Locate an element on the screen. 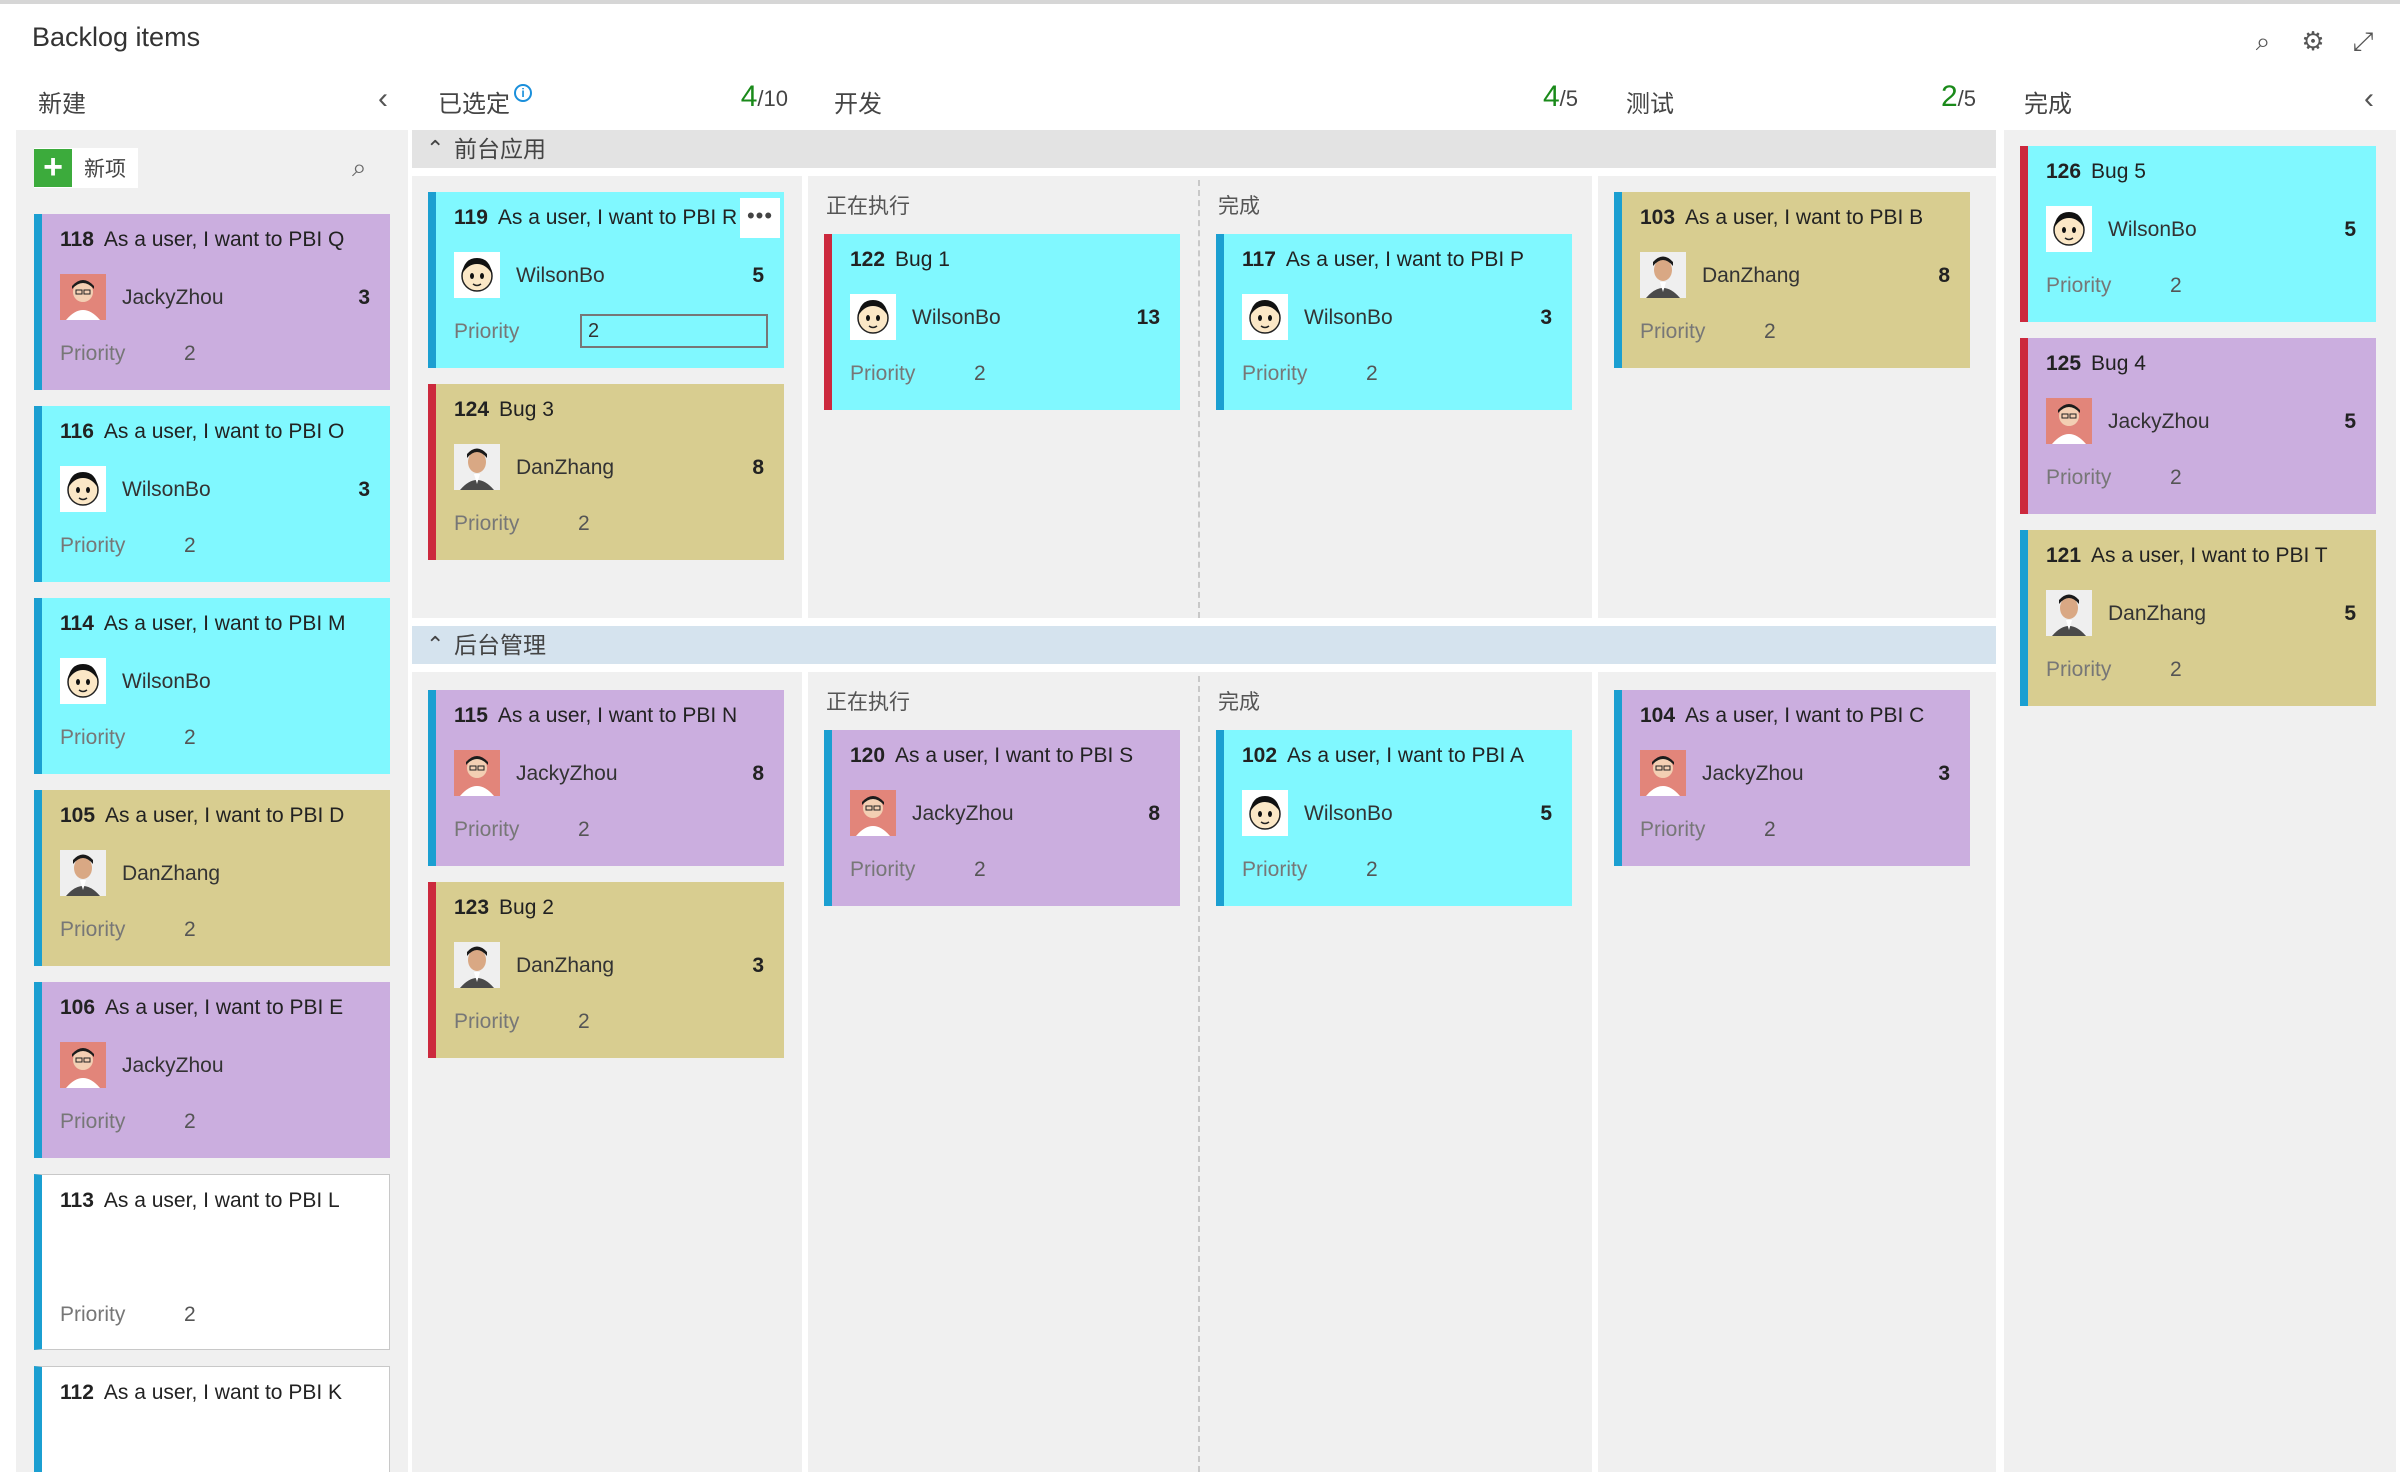 Image resolution: width=2400 pixels, height=1472 pixels. card-title: 104 As a user, I want to PBI C is located at coordinates (1800, 716).